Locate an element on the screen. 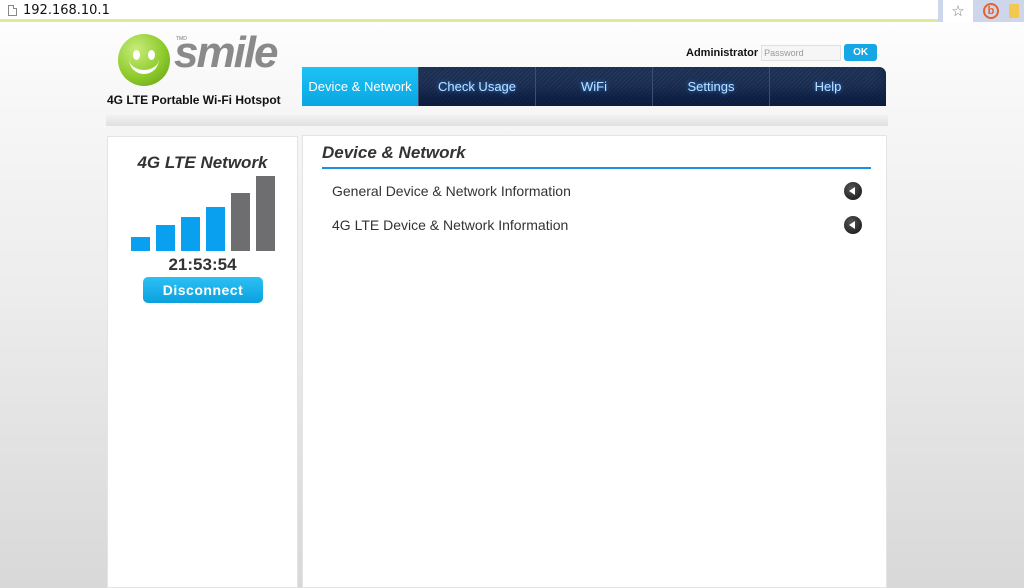 This screenshot has height=588, width=1024. list-item-label: General Device & Network Information is located at coordinates (451, 191).